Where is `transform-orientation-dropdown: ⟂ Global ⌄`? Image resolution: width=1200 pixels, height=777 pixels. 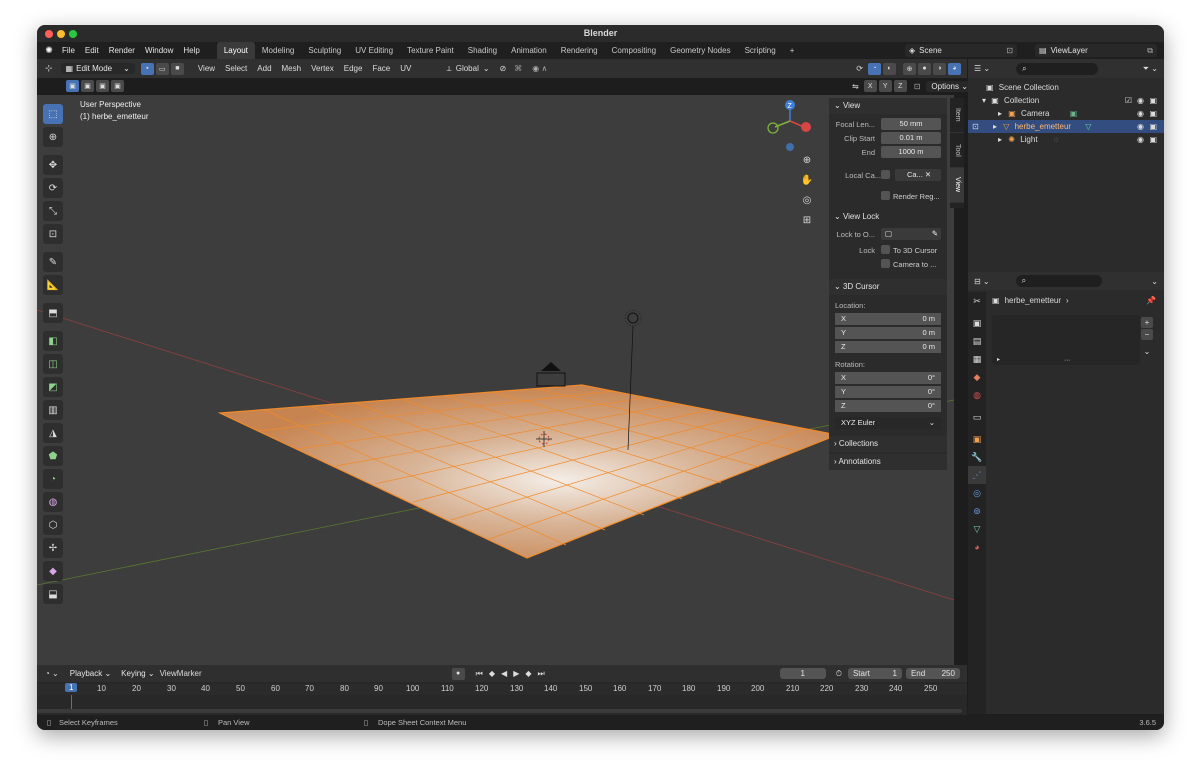
transform-orientation-dropdown: ⟂ Global ⌄ is located at coordinates (467, 69).